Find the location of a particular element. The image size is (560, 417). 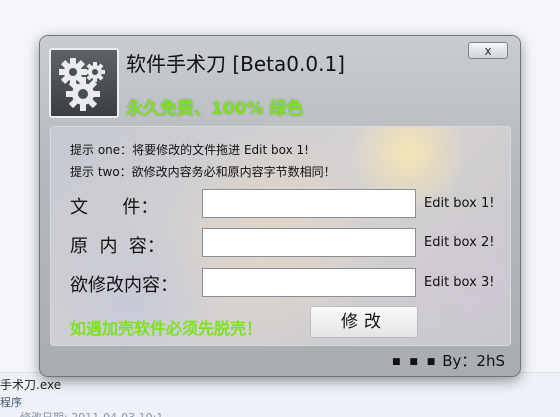

edit-box-1-tag: Edit box 1! is located at coordinates (459, 203).